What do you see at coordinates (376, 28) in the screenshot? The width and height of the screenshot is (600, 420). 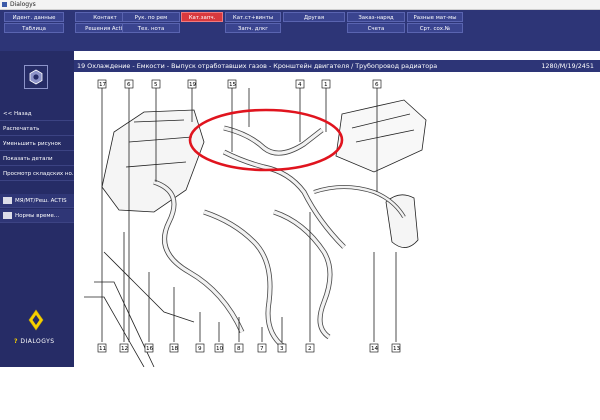 I see `menu-invoices: Счета` at bounding box center [376, 28].